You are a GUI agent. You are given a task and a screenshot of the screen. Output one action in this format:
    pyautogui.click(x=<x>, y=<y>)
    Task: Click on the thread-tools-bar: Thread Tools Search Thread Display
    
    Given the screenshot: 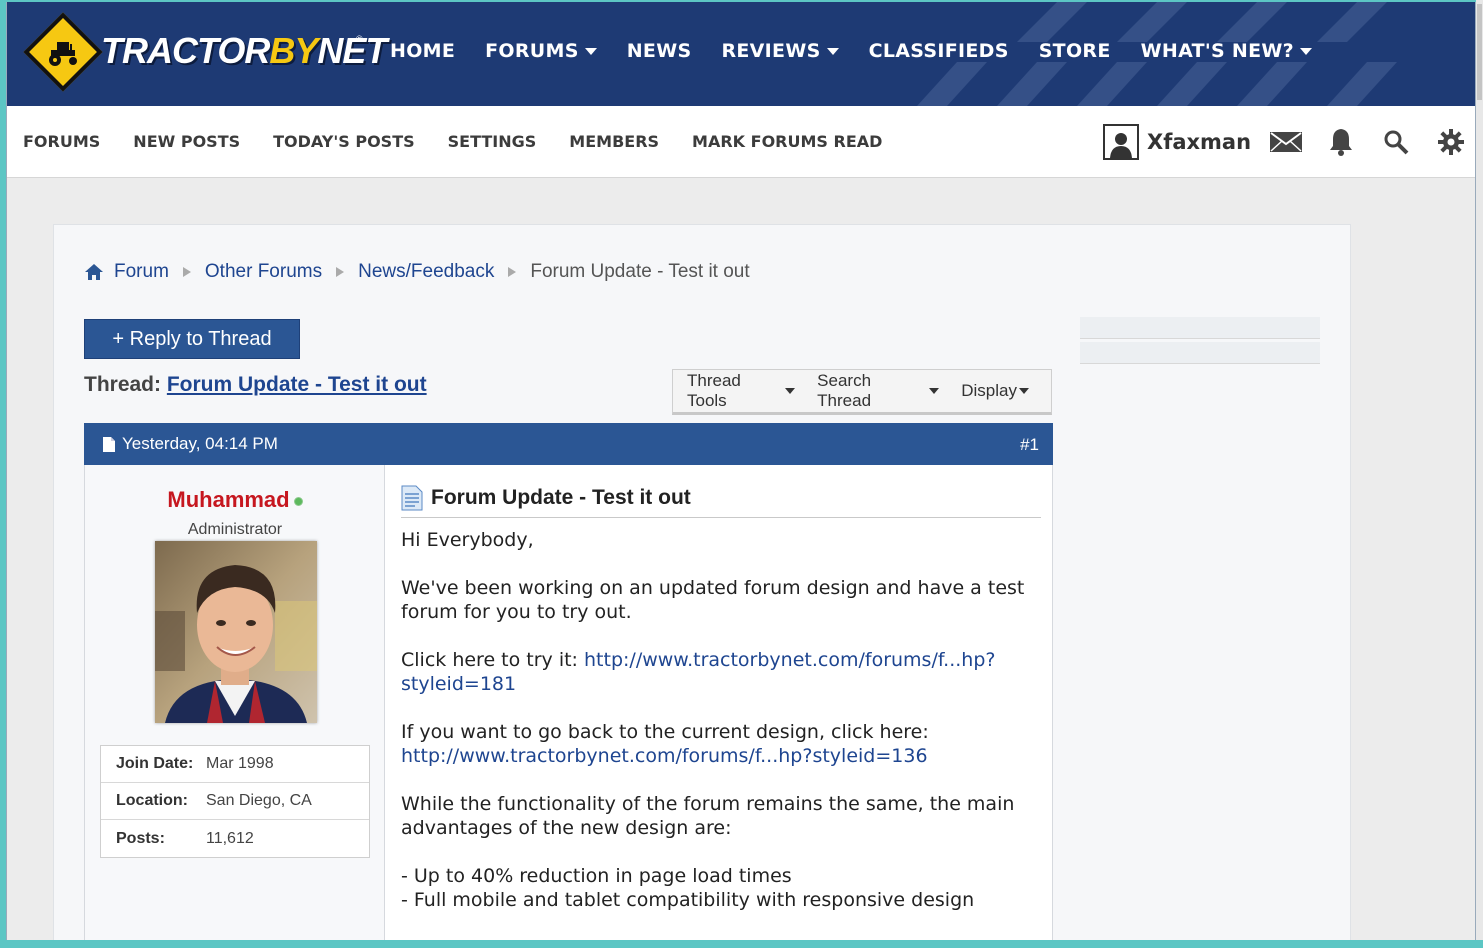 What is the action you would take?
    pyautogui.click(x=862, y=392)
    